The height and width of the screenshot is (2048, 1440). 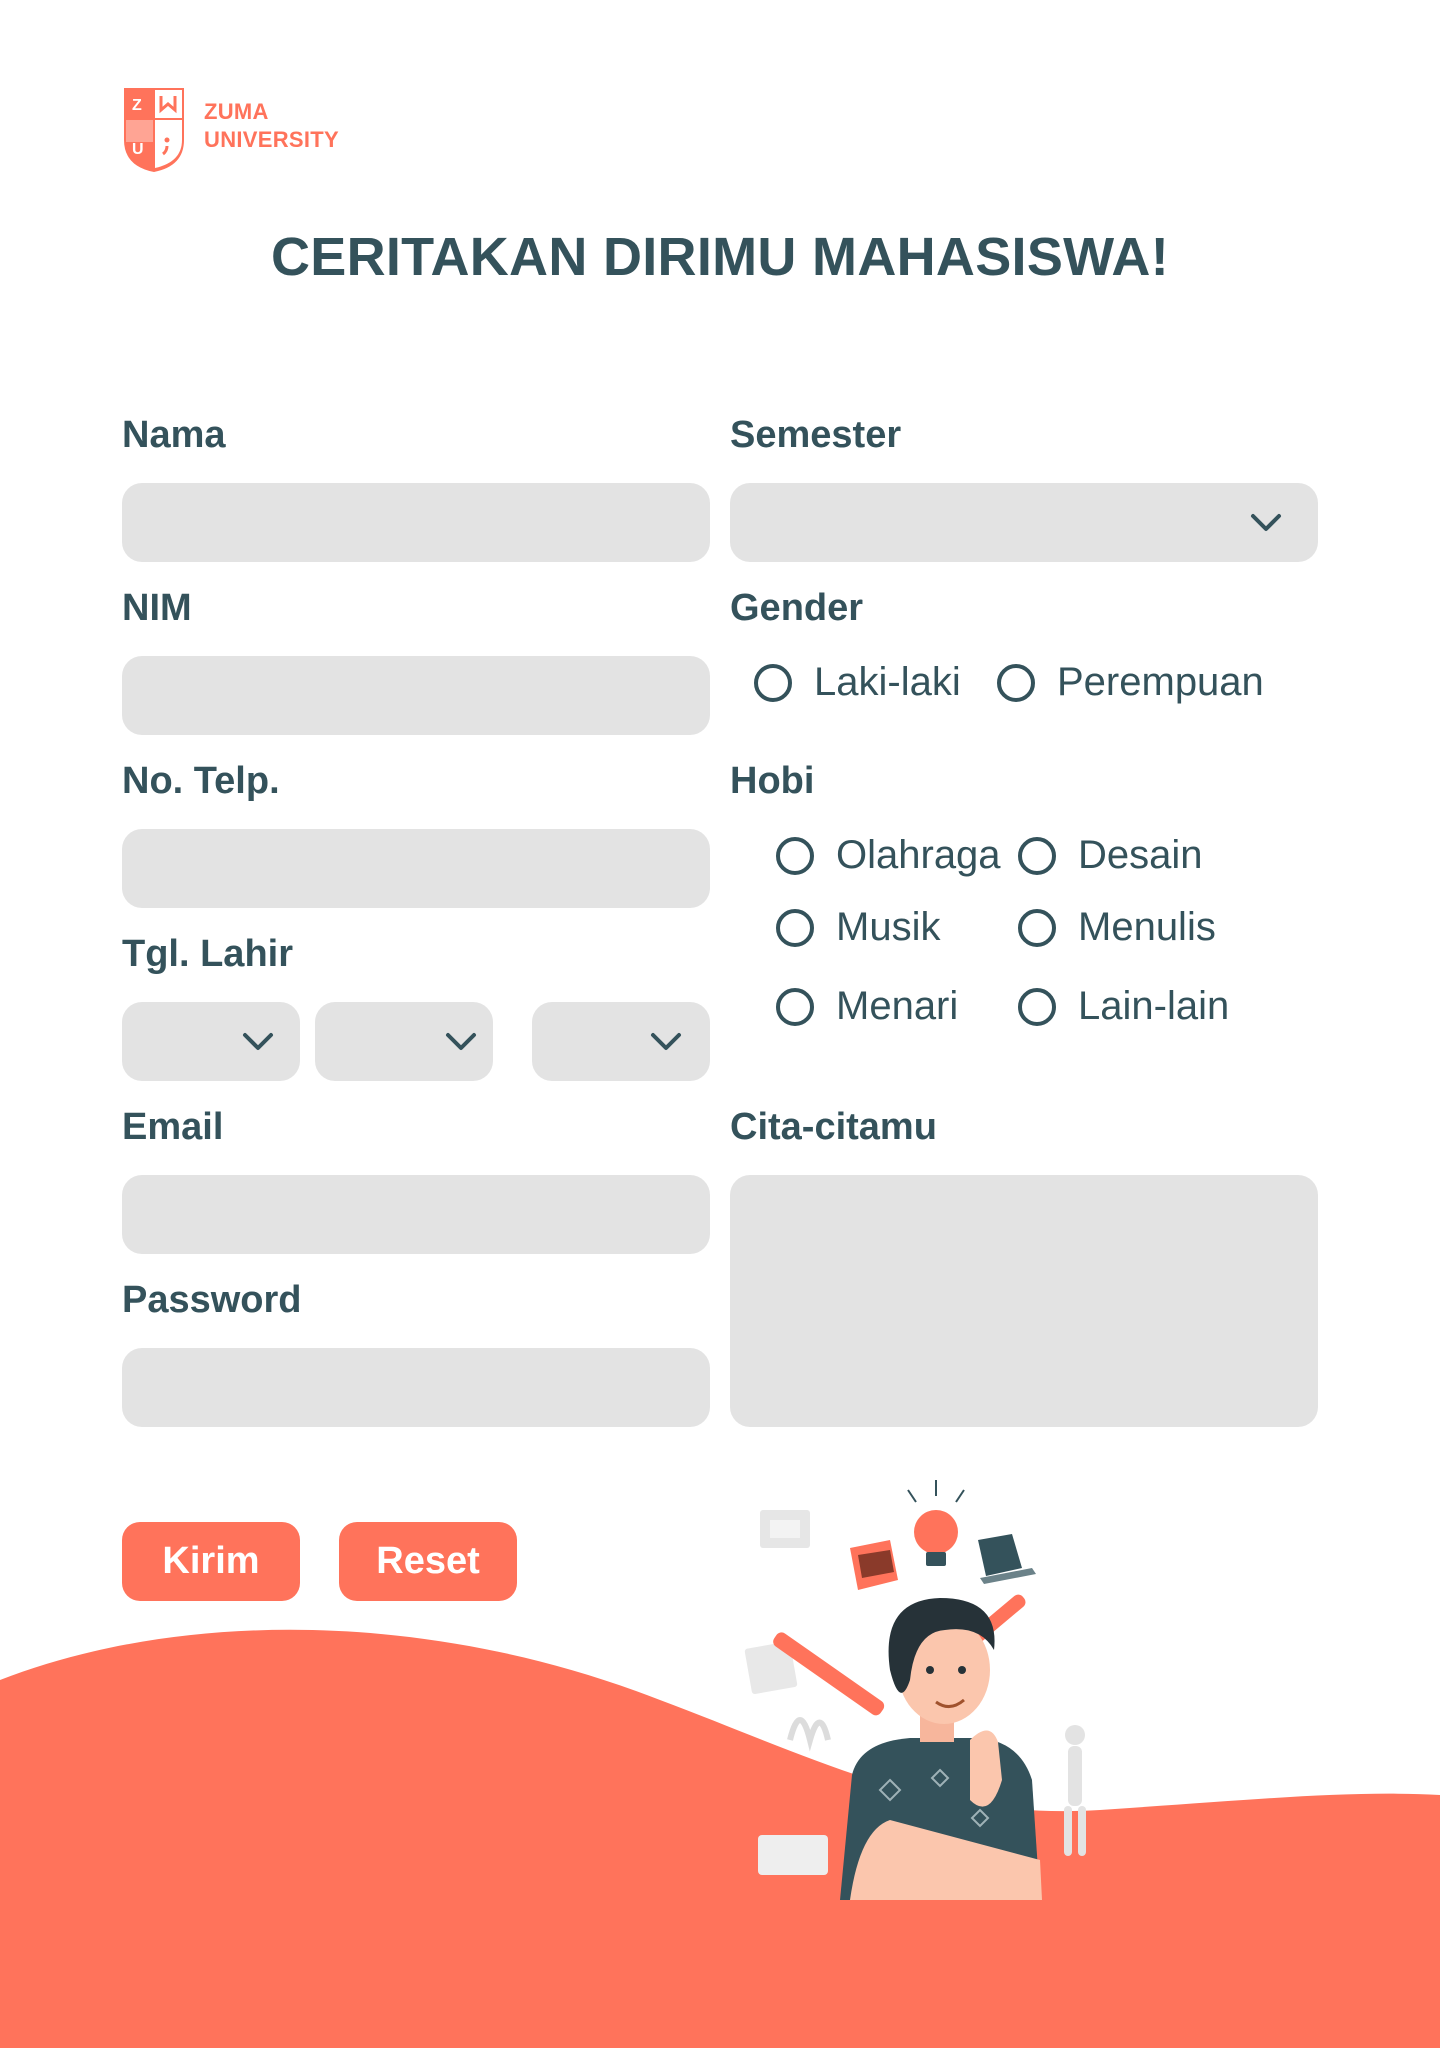 I want to click on zuma-logo-icon: Z U, so click(x=154, y=130).